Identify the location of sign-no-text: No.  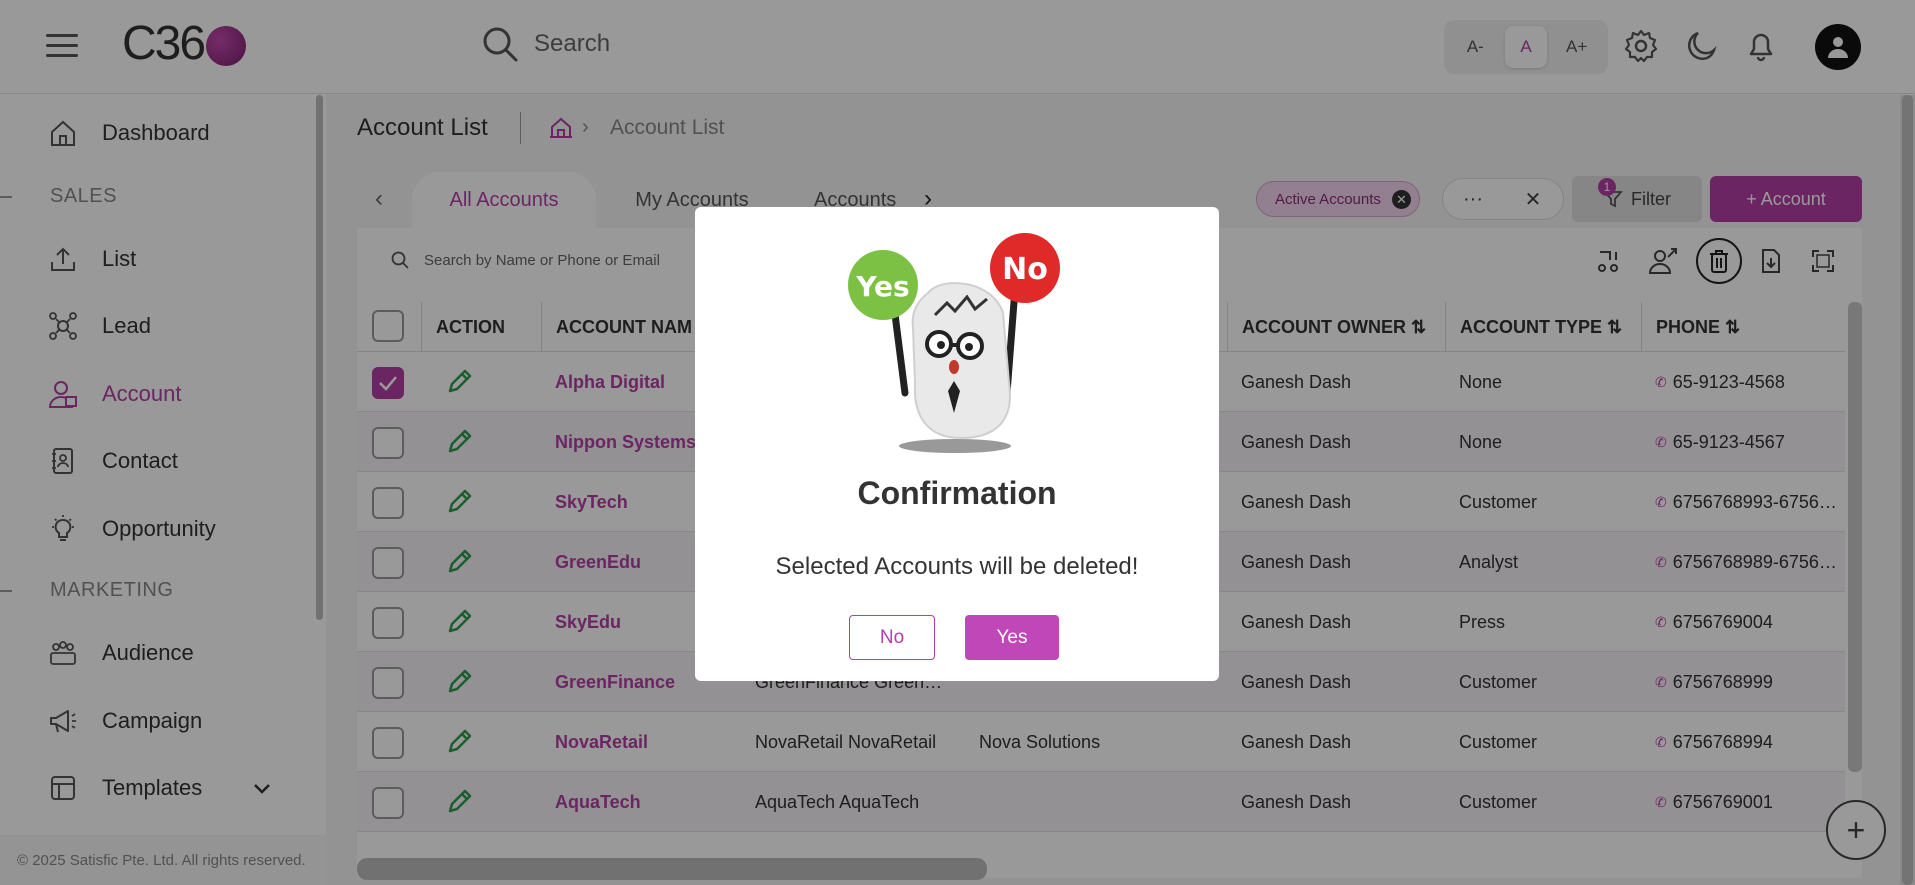
(1025, 269).